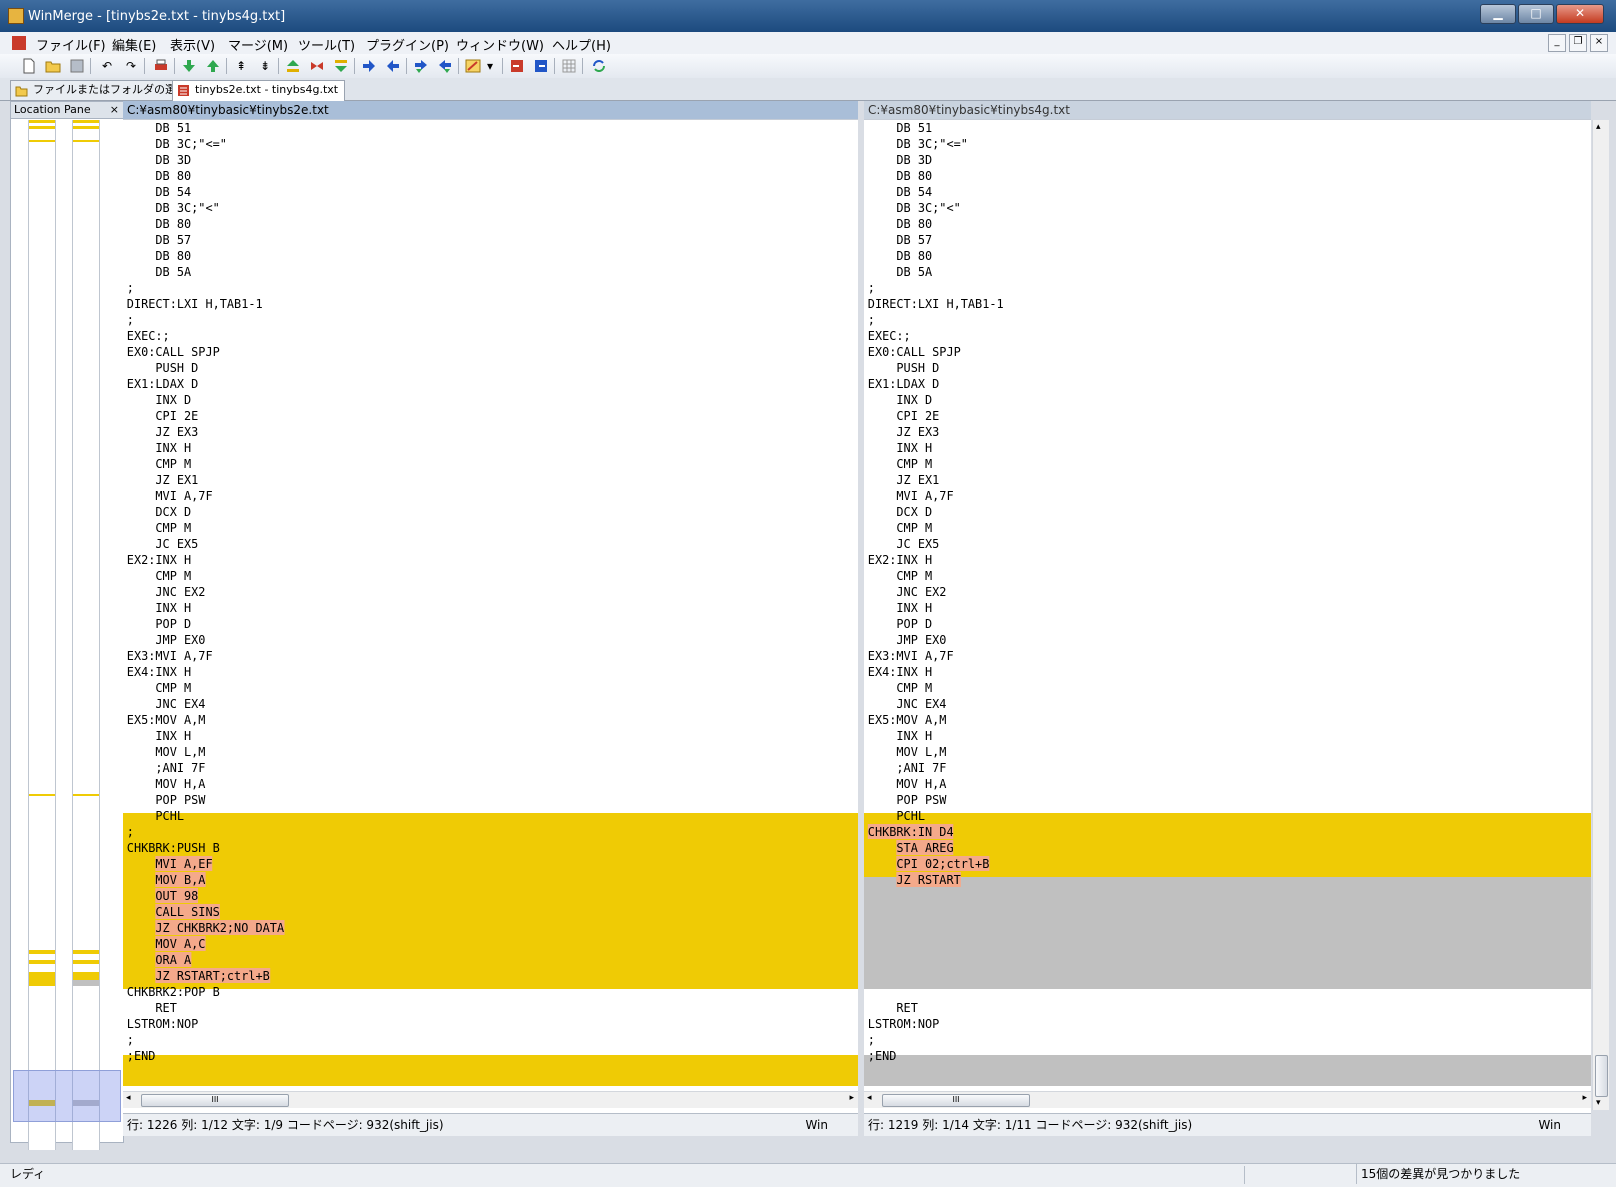 The image size is (1616, 1187). I want to click on minimize-button: ▁, so click(1498, 14).